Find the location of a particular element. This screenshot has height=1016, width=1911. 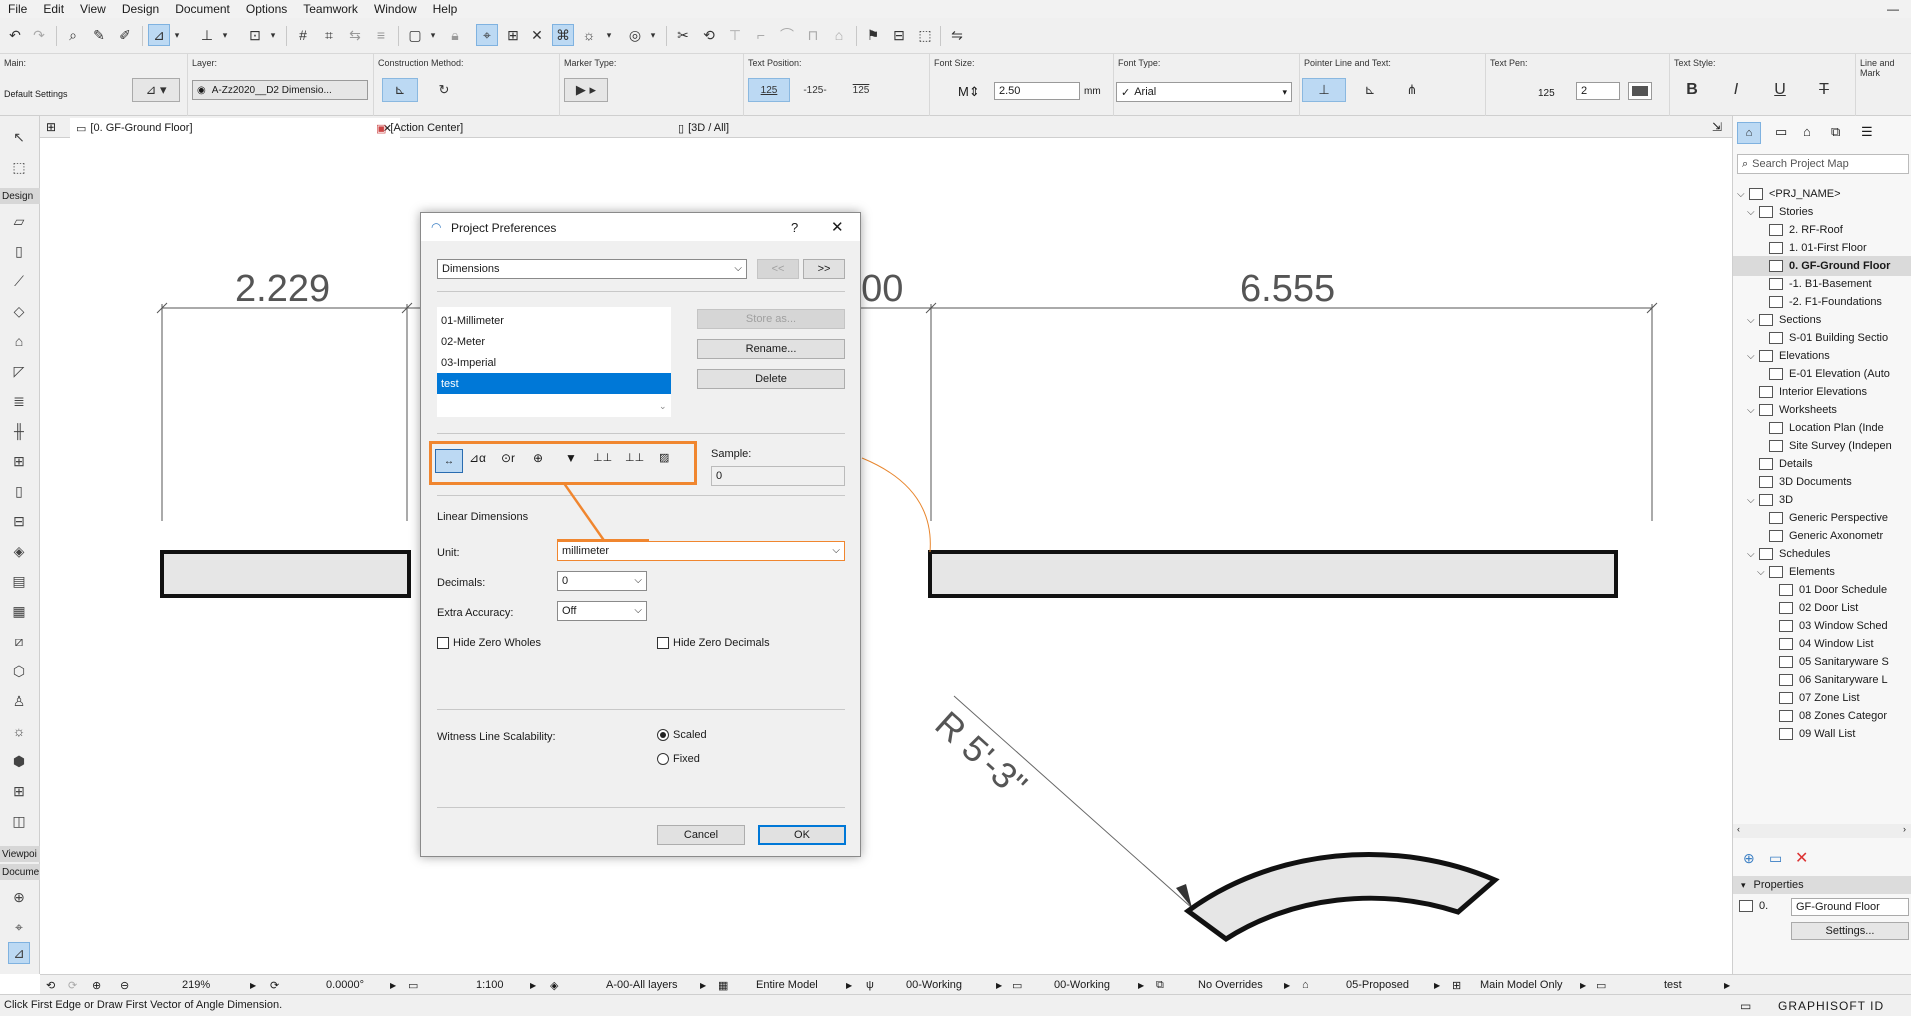

decimals-select: 0 ⌵ is located at coordinates (602, 581).